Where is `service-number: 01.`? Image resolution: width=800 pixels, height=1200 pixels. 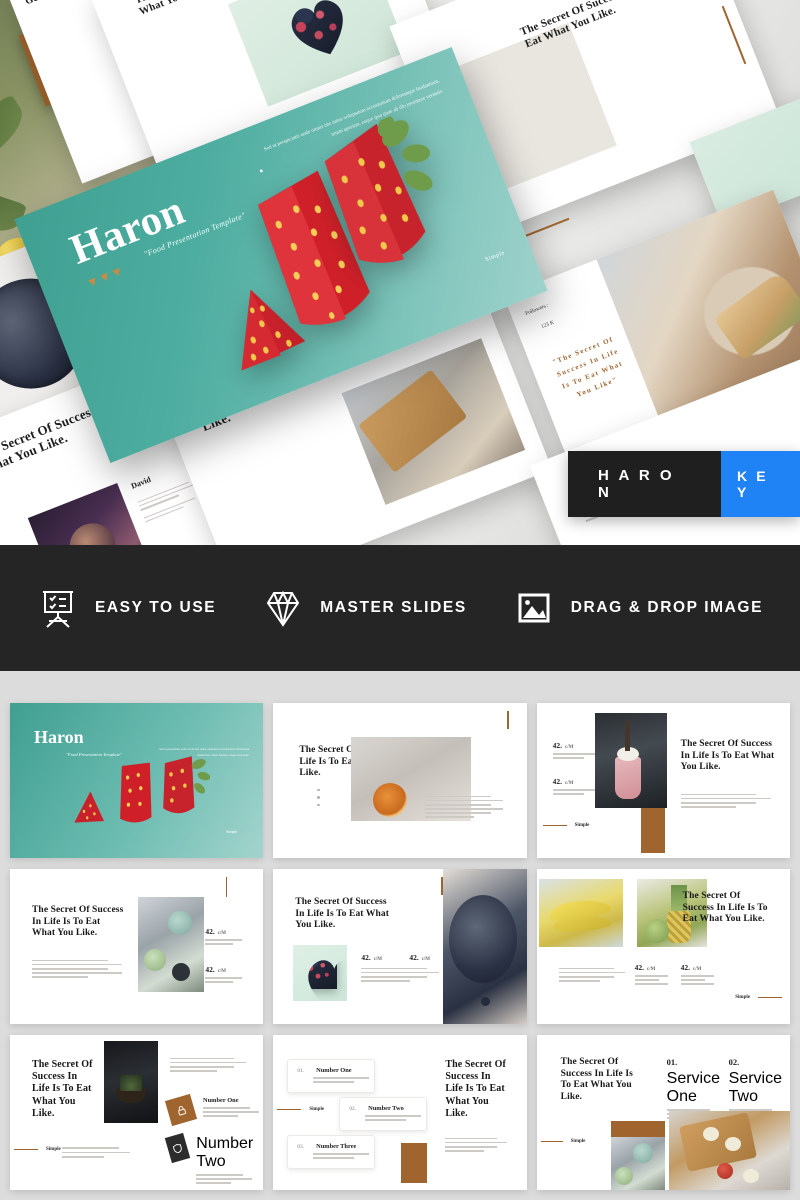
service-number: 01. is located at coordinates (672, 1062).